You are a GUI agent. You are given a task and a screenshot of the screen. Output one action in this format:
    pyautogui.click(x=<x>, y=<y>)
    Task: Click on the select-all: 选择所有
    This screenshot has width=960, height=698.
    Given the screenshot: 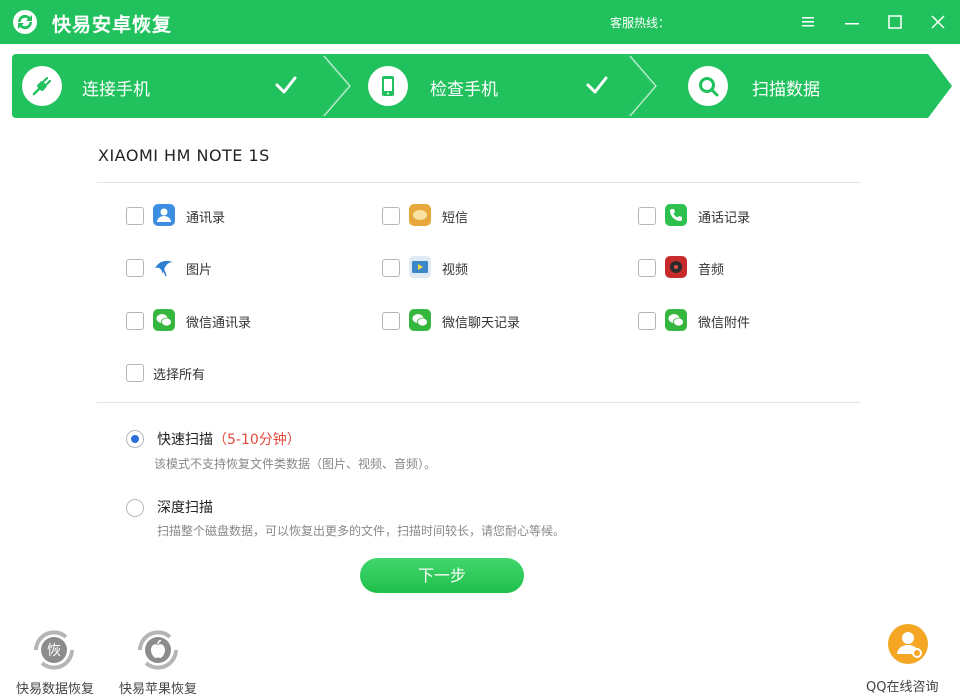 What is the action you would take?
    pyautogui.click(x=226, y=373)
    